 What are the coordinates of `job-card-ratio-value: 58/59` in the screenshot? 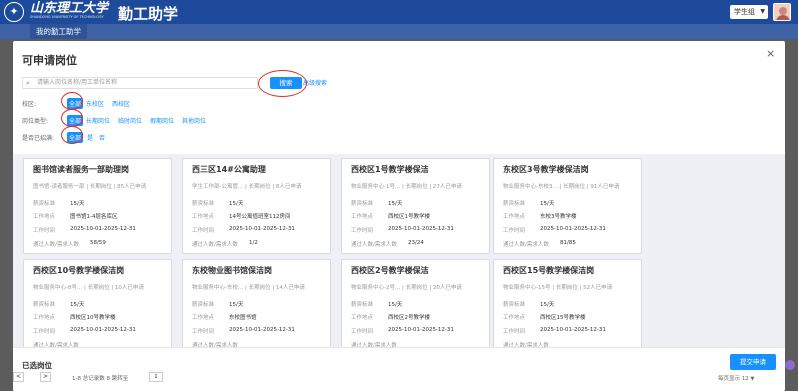 It's located at (98, 243).